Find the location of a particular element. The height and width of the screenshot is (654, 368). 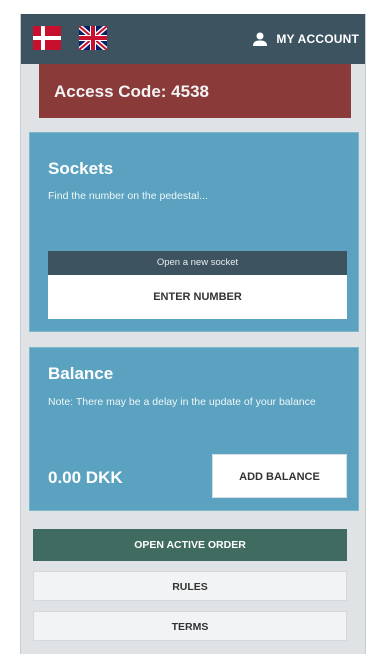

open-active-order-button: OPEN ACTIVE ORDER is located at coordinates (190, 545).